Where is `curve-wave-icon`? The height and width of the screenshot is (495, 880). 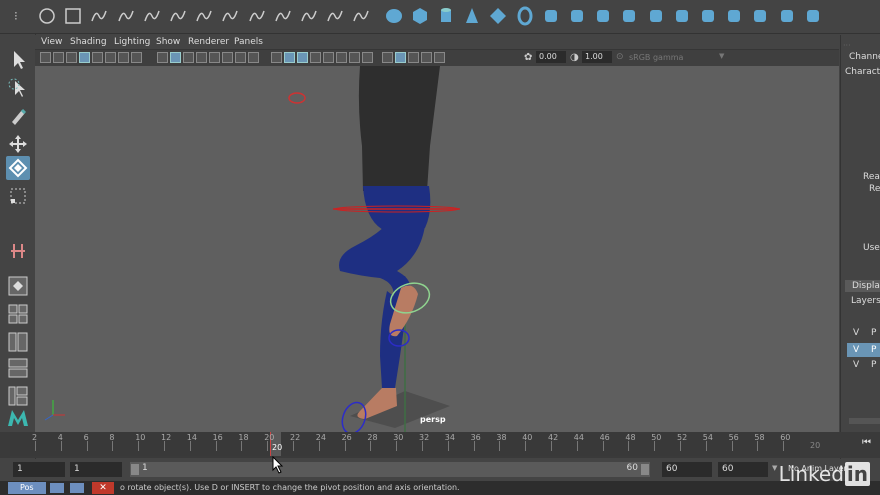 curve-wave-icon is located at coordinates (230, 16).